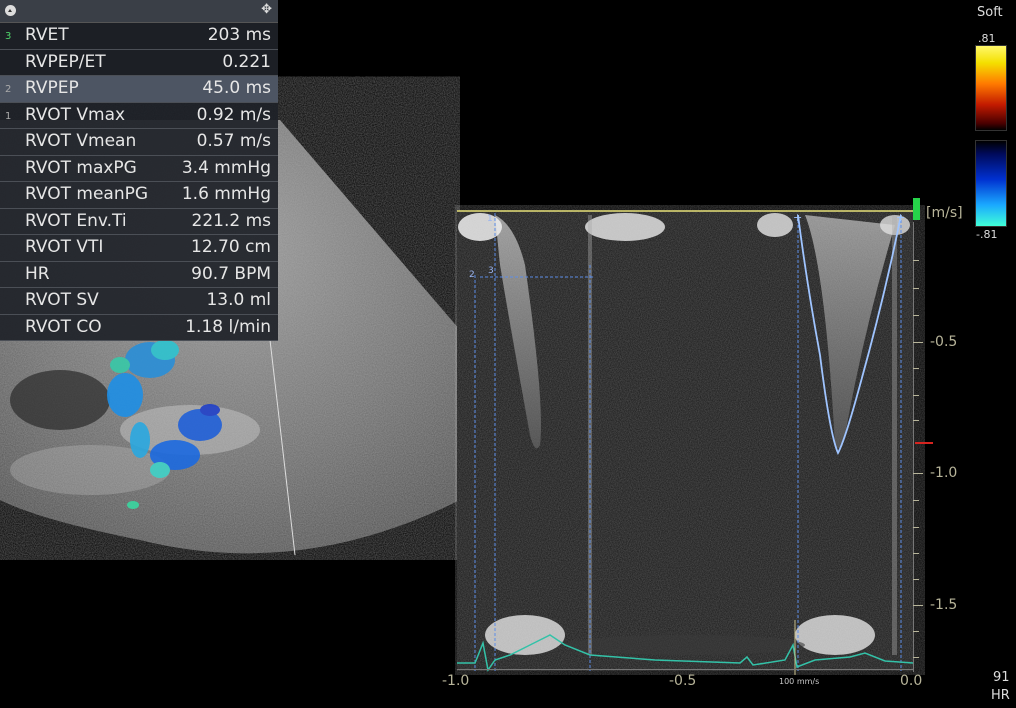  I want to click on measurement-row: RVOT meanPG 1.6 mmHg, so click(139, 195).